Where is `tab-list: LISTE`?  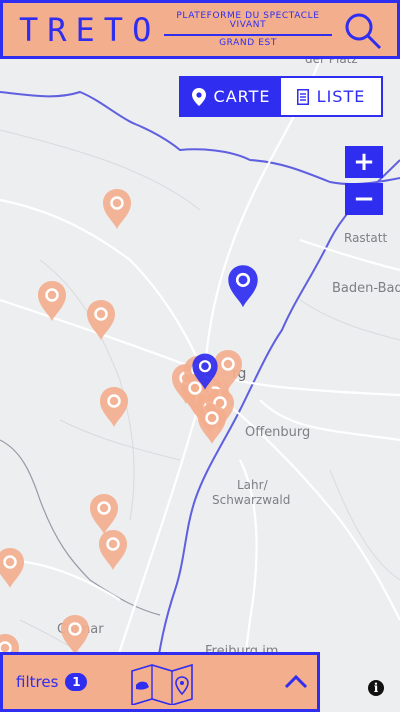
tab-list: LISTE is located at coordinates (331, 96).